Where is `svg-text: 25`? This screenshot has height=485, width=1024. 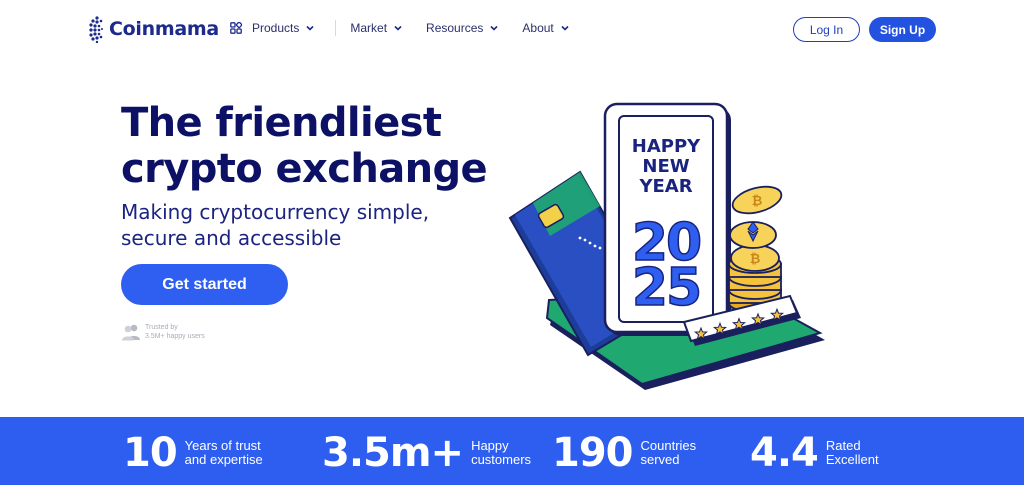
svg-text: 25 is located at coordinates (666, 288).